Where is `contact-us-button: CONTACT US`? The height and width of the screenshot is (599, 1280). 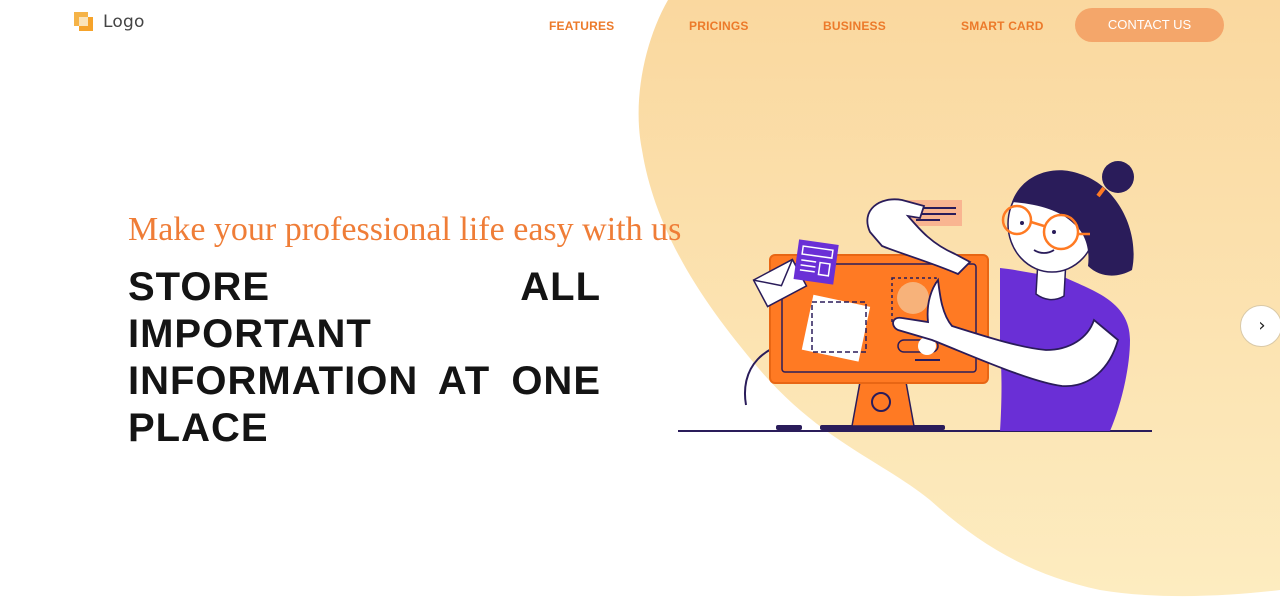
contact-us-button: CONTACT US is located at coordinates (1149, 25).